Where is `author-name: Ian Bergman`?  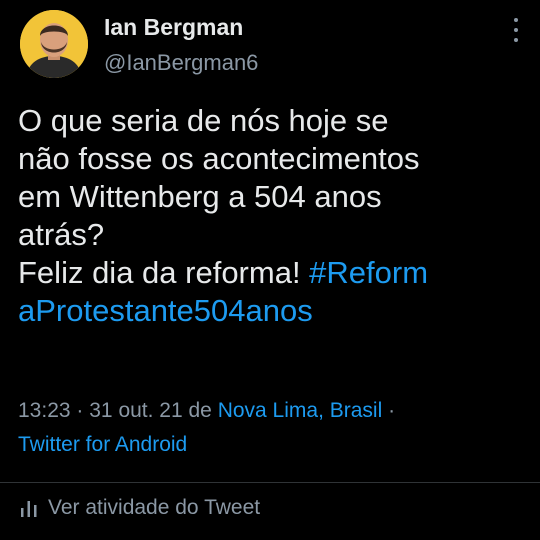 author-name: Ian Bergman is located at coordinates (173, 27).